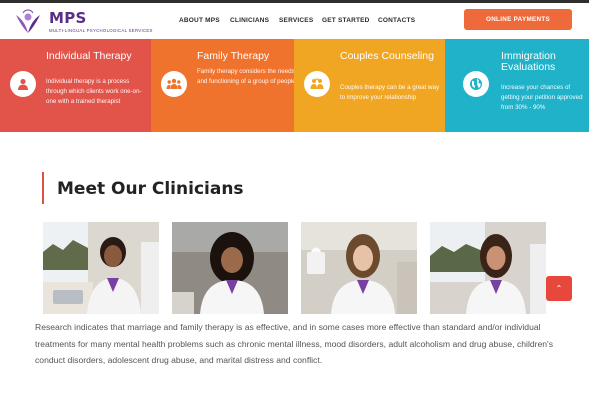 Image resolution: width=589 pixels, height=400 pixels. What do you see at coordinates (89, 23) in the screenshot?
I see `logo: MPS MULTI-LINGUAL PSYCHOLOGICAL SERVICES` at bounding box center [89, 23].